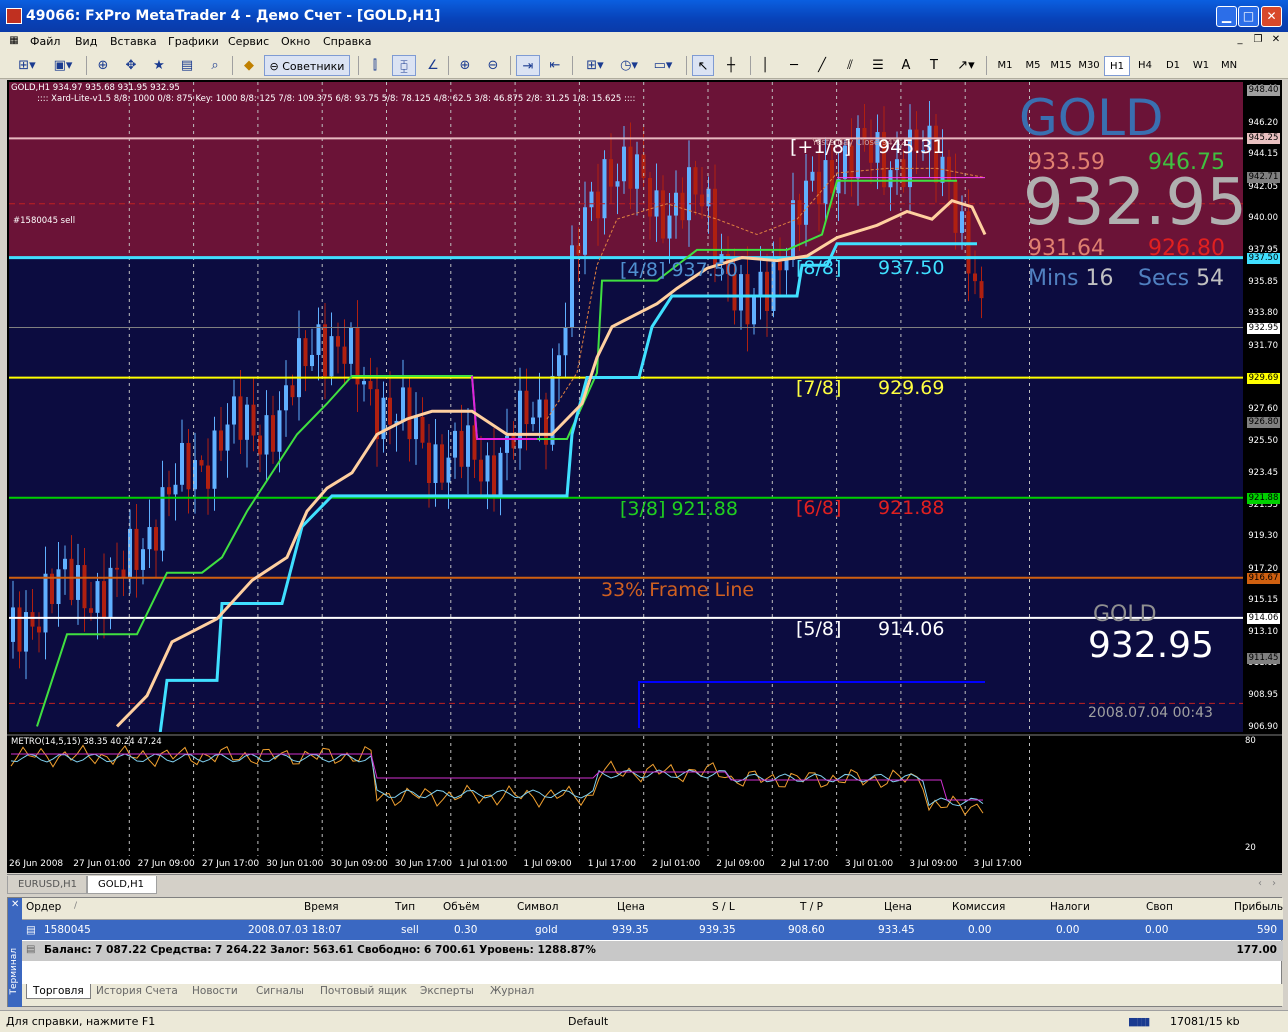  I want to click on col-profit: Прибыль, so click(1258, 907).